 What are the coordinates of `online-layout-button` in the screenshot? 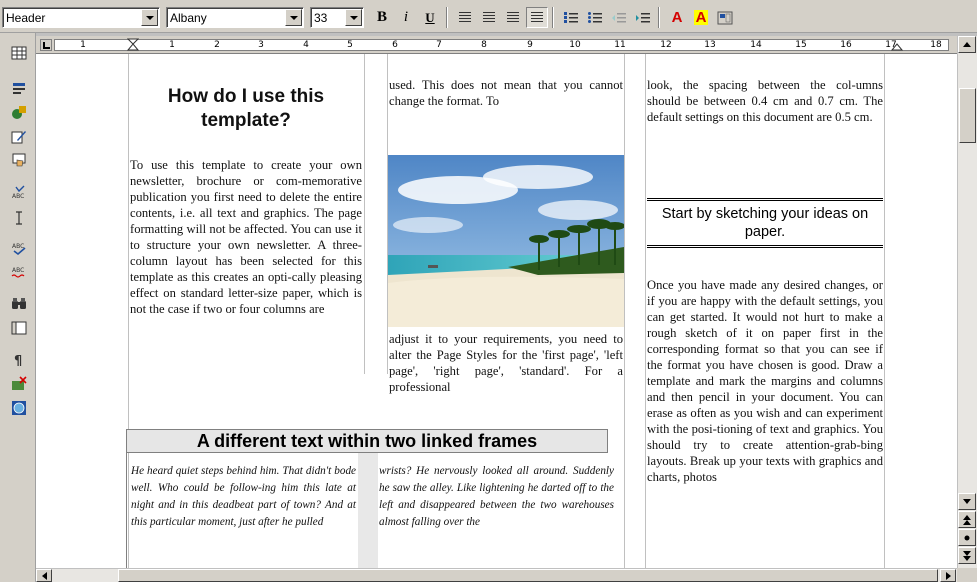 It's located at (19, 408).